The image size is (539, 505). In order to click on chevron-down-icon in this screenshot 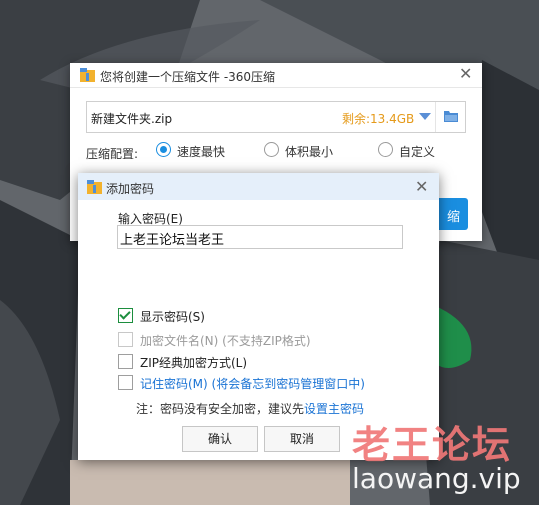, I will do `click(425, 116)`.